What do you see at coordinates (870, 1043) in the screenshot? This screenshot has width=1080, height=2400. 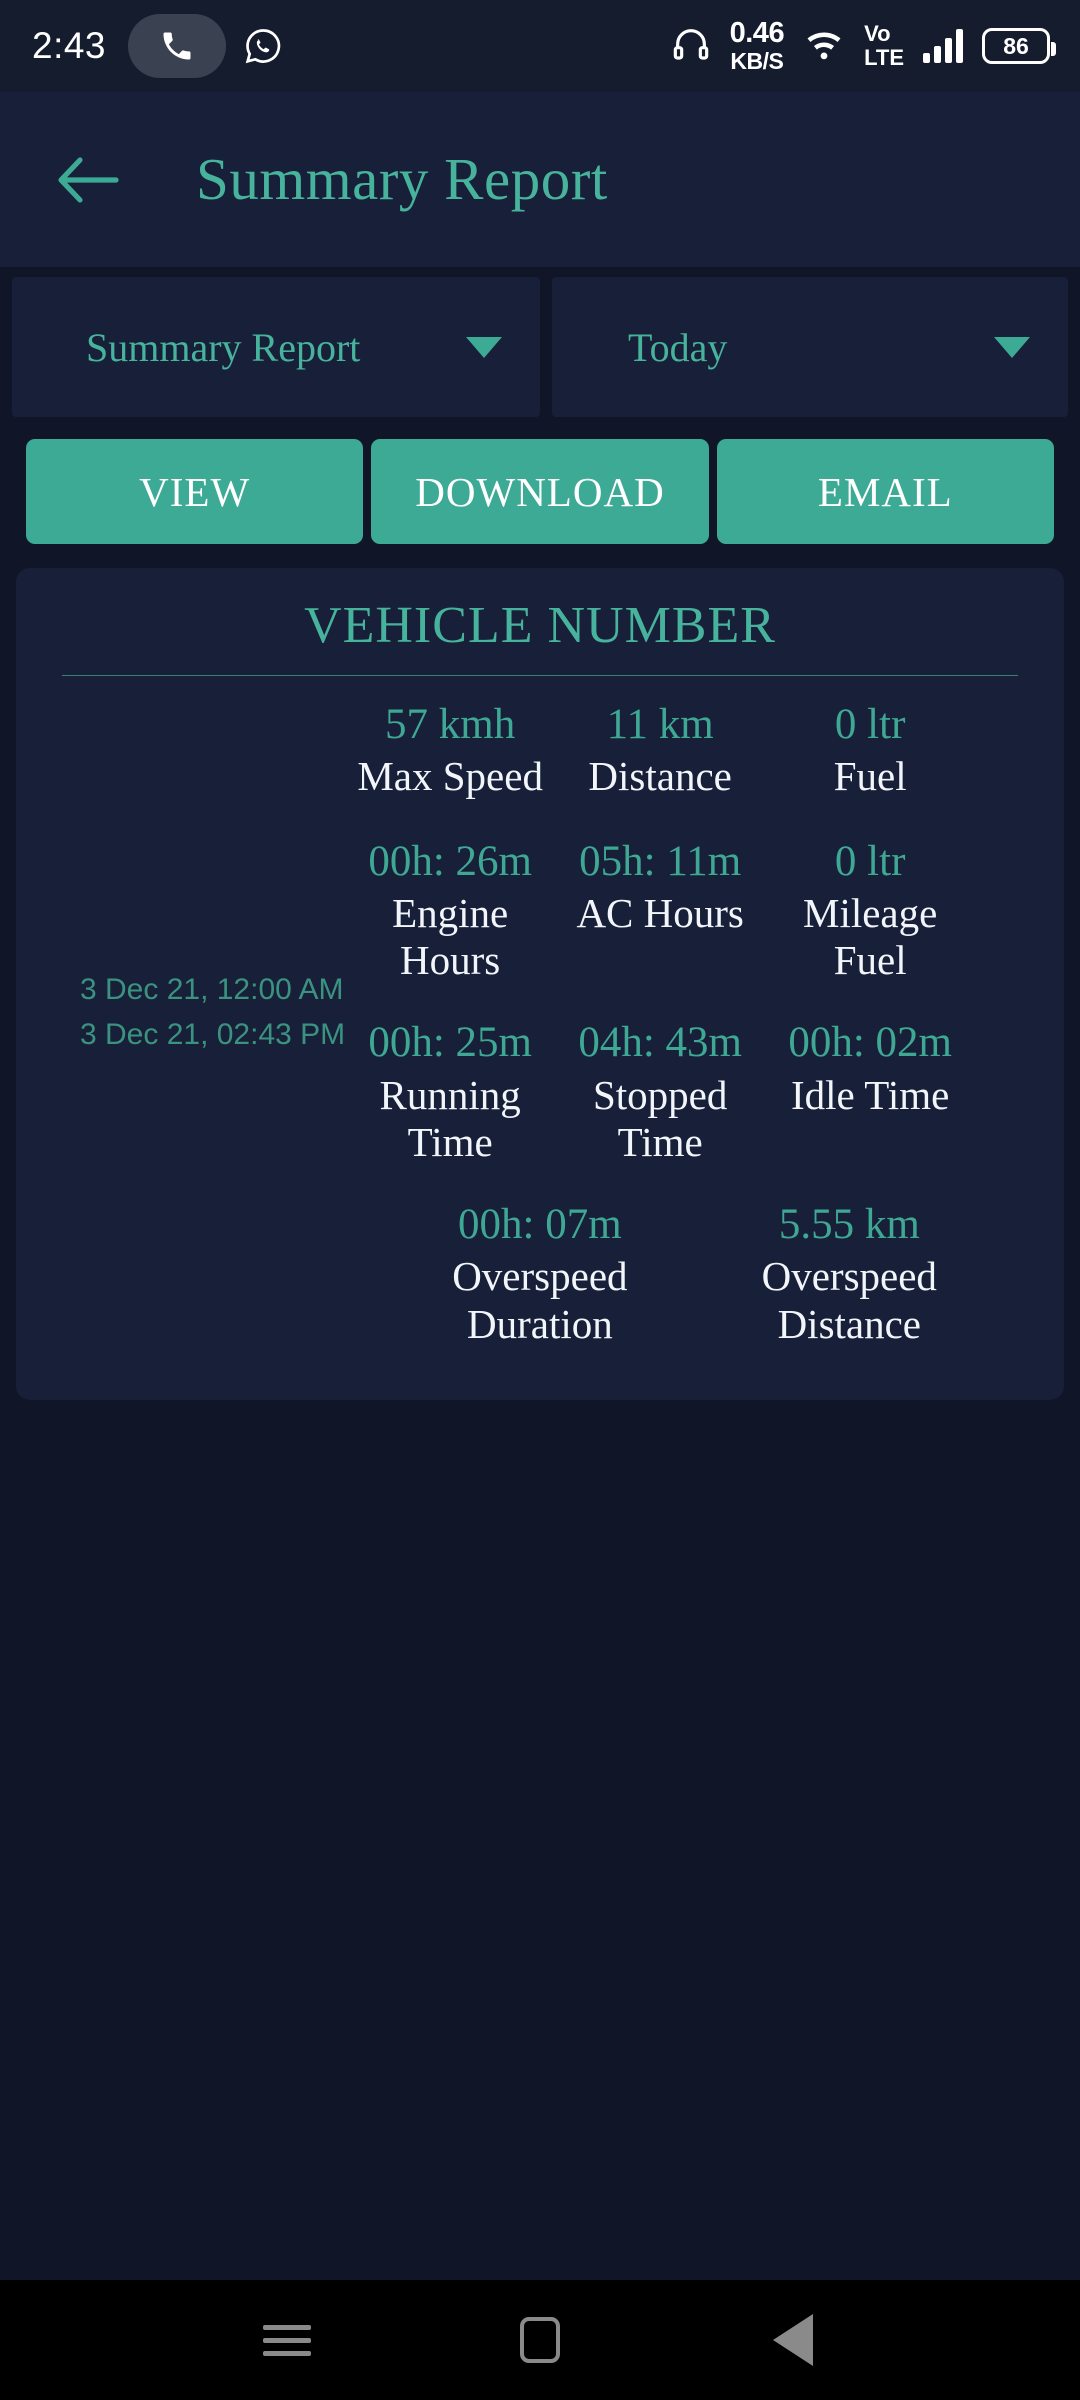 I see `stat-value: 00h: 02m` at bounding box center [870, 1043].